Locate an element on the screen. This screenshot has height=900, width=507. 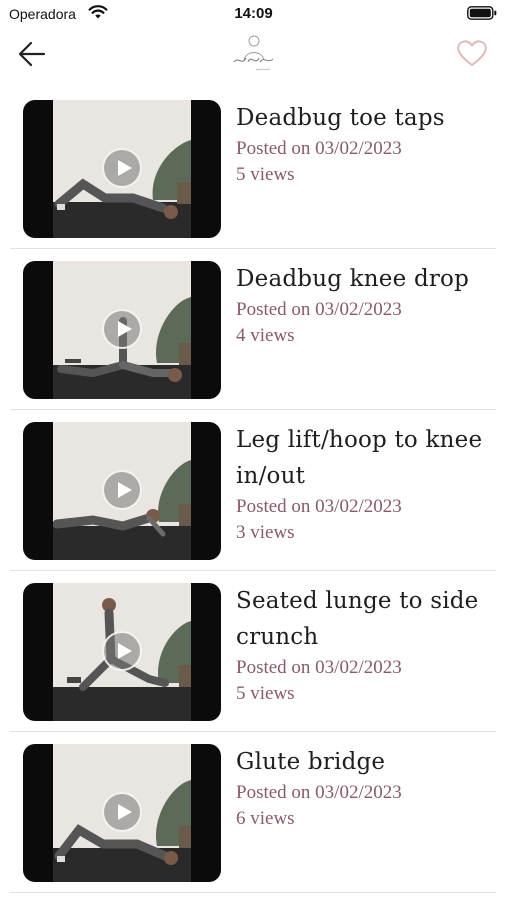
nav-bar is located at coordinates (253, 55).